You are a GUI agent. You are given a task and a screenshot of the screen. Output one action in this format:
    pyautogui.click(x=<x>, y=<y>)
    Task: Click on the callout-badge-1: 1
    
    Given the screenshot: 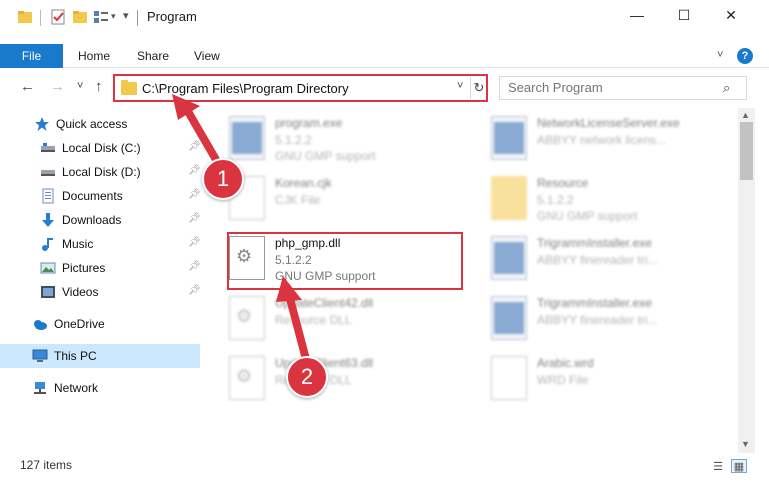 What is the action you would take?
    pyautogui.click(x=223, y=179)
    